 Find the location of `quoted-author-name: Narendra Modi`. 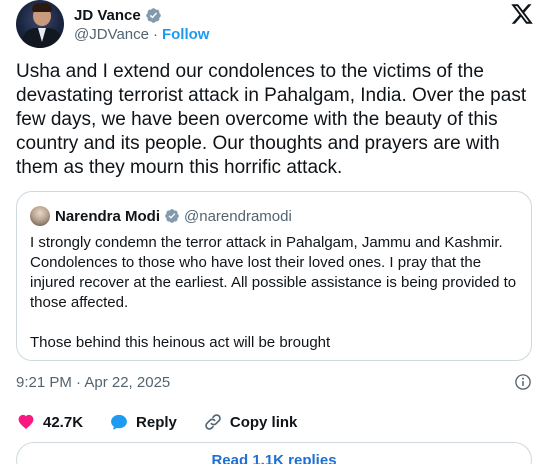

quoted-author-name: Narendra Modi is located at coordinates (108, 216).